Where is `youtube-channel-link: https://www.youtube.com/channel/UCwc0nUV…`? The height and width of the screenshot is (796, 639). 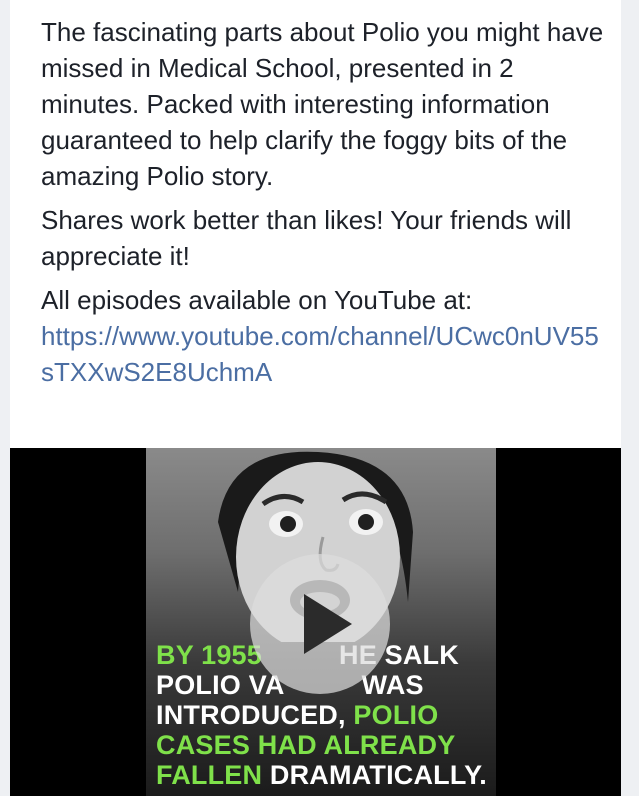
youtube-channel-link: https://www.youtube.com/channel/UCwc0nUV… is located at coordinates (320, 354).